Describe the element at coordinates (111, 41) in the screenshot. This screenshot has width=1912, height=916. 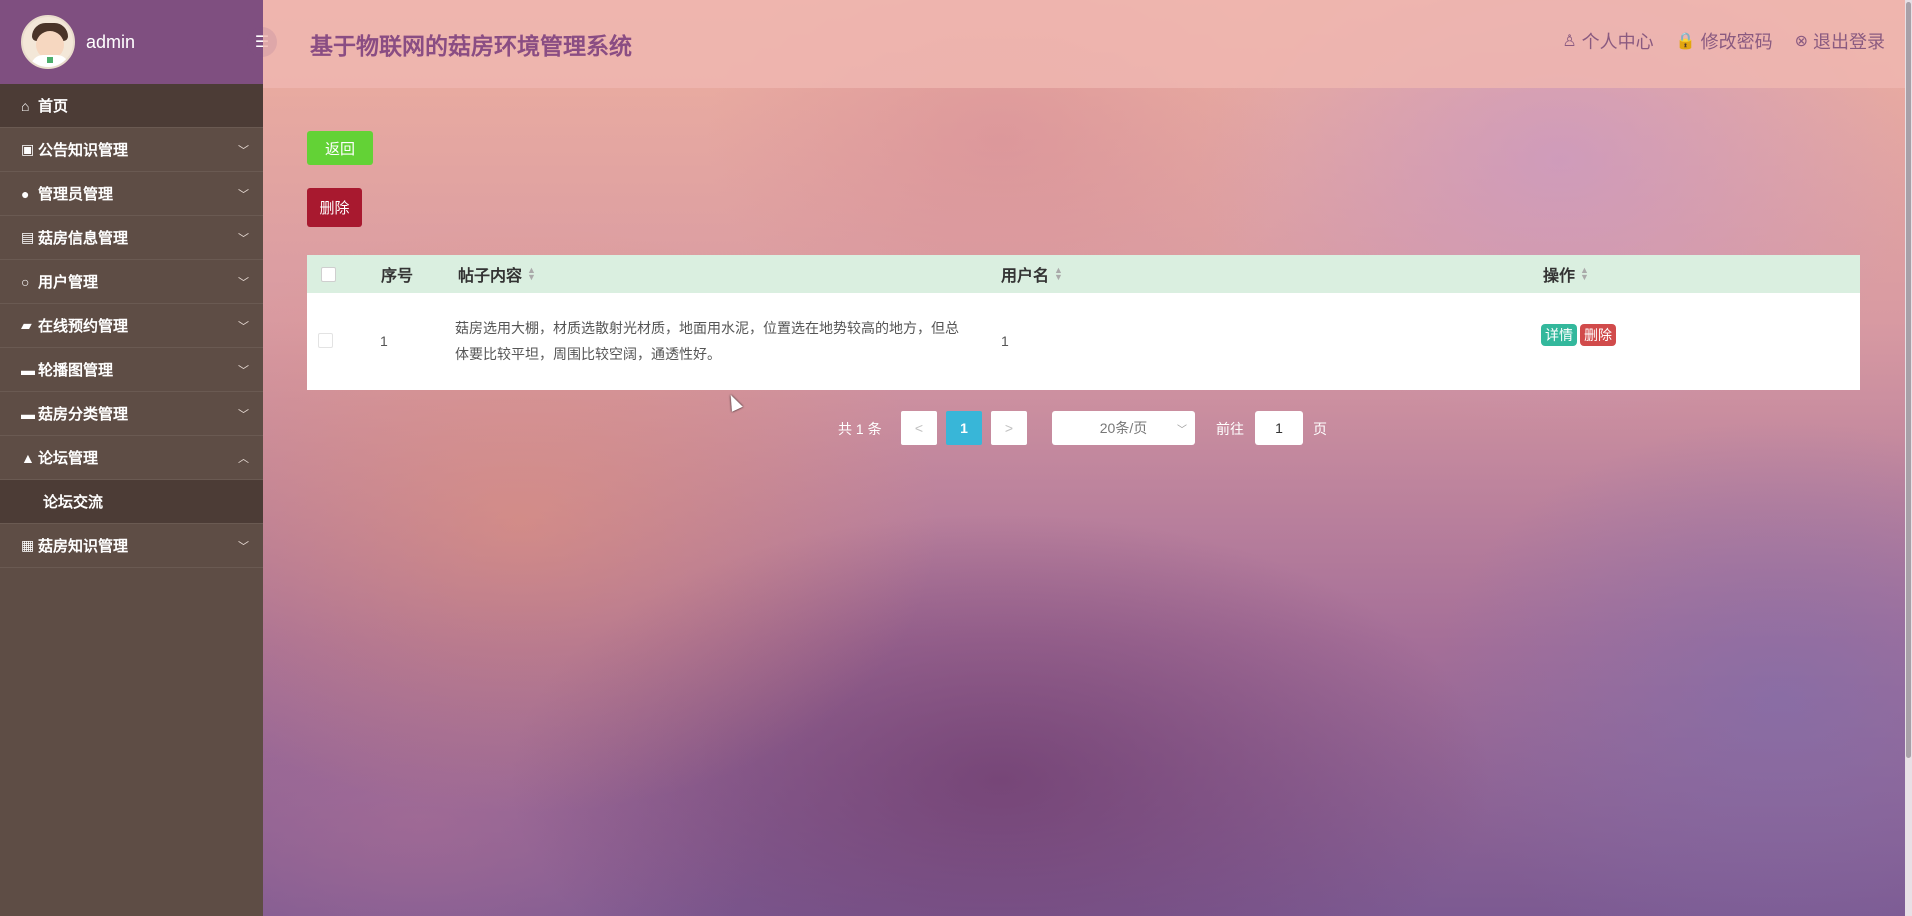
I see `username: admin` at that location.